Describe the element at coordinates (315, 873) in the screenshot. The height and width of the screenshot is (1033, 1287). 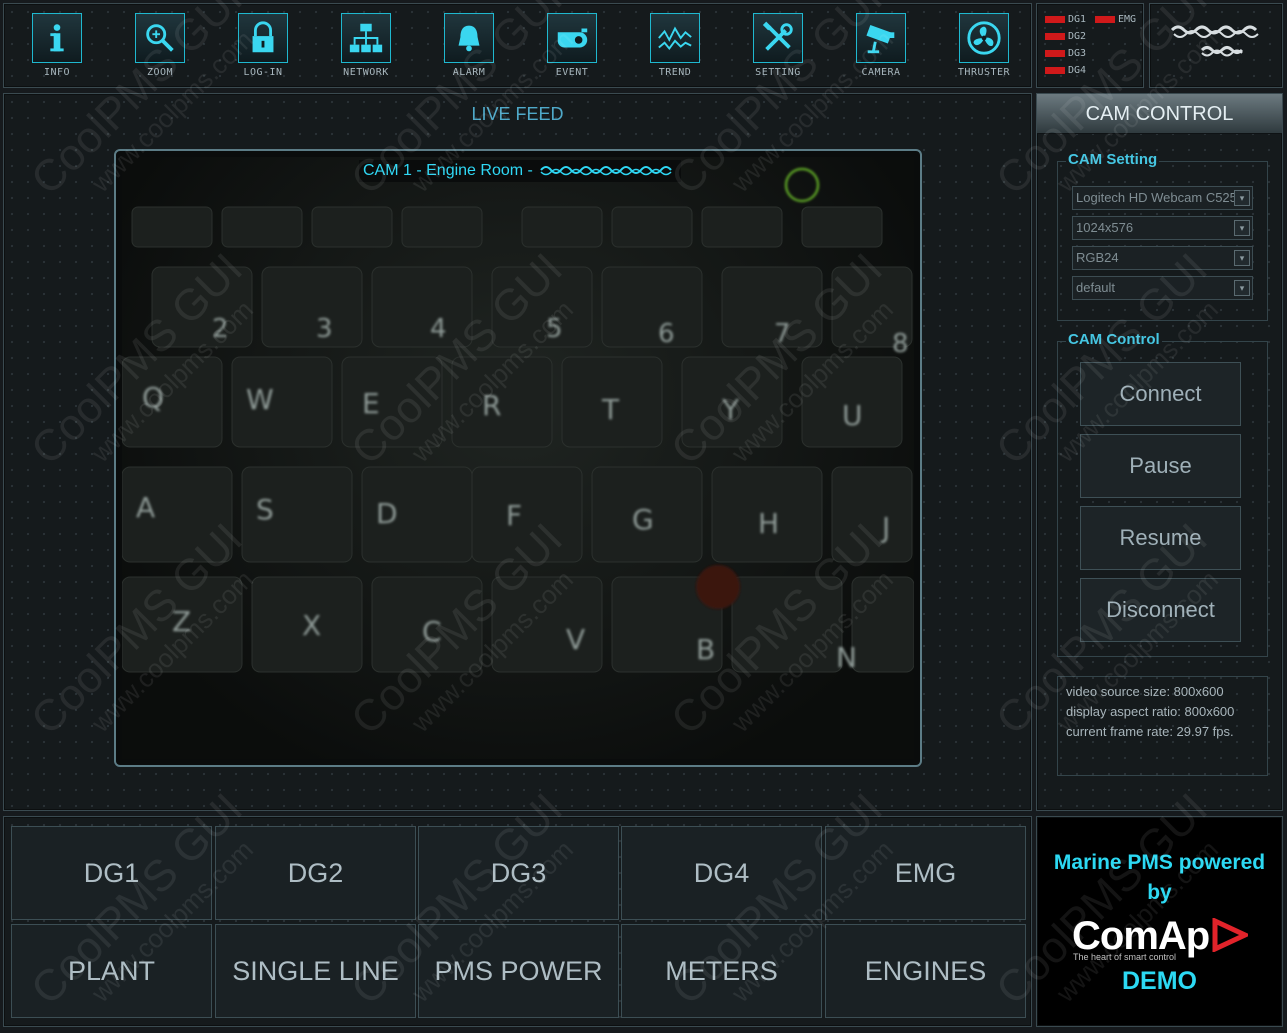
I see `nav-dg2-button: DG2` at that location.